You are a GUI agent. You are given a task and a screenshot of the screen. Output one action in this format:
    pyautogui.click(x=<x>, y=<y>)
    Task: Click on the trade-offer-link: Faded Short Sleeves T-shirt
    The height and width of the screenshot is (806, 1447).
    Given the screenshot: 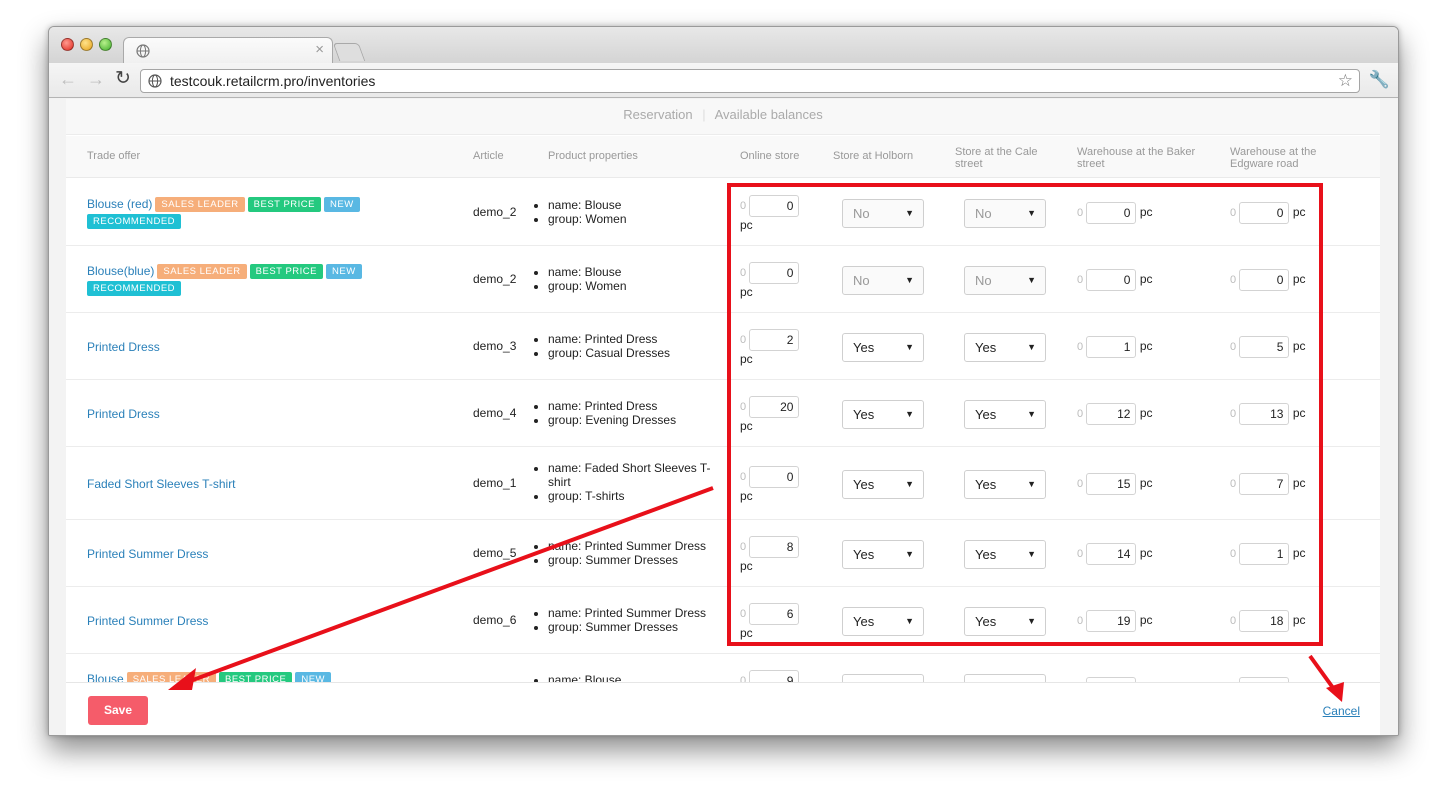 What is the action you would take?
    pyautogui.click(x=161, y=484)
    